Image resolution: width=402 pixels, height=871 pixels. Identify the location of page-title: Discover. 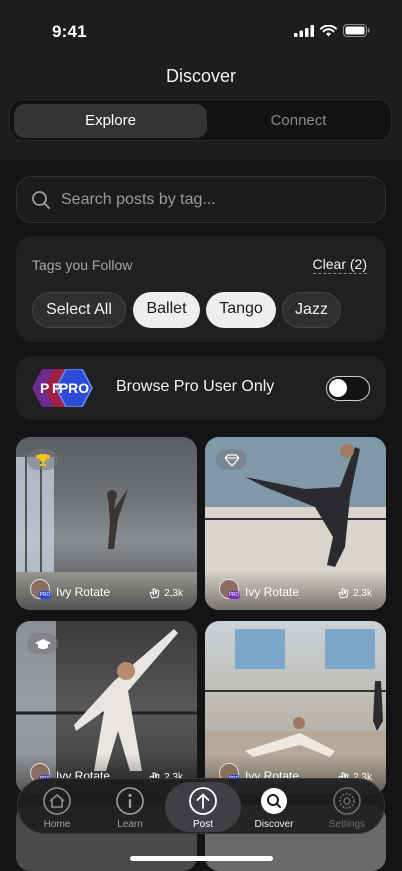
(200, 76).